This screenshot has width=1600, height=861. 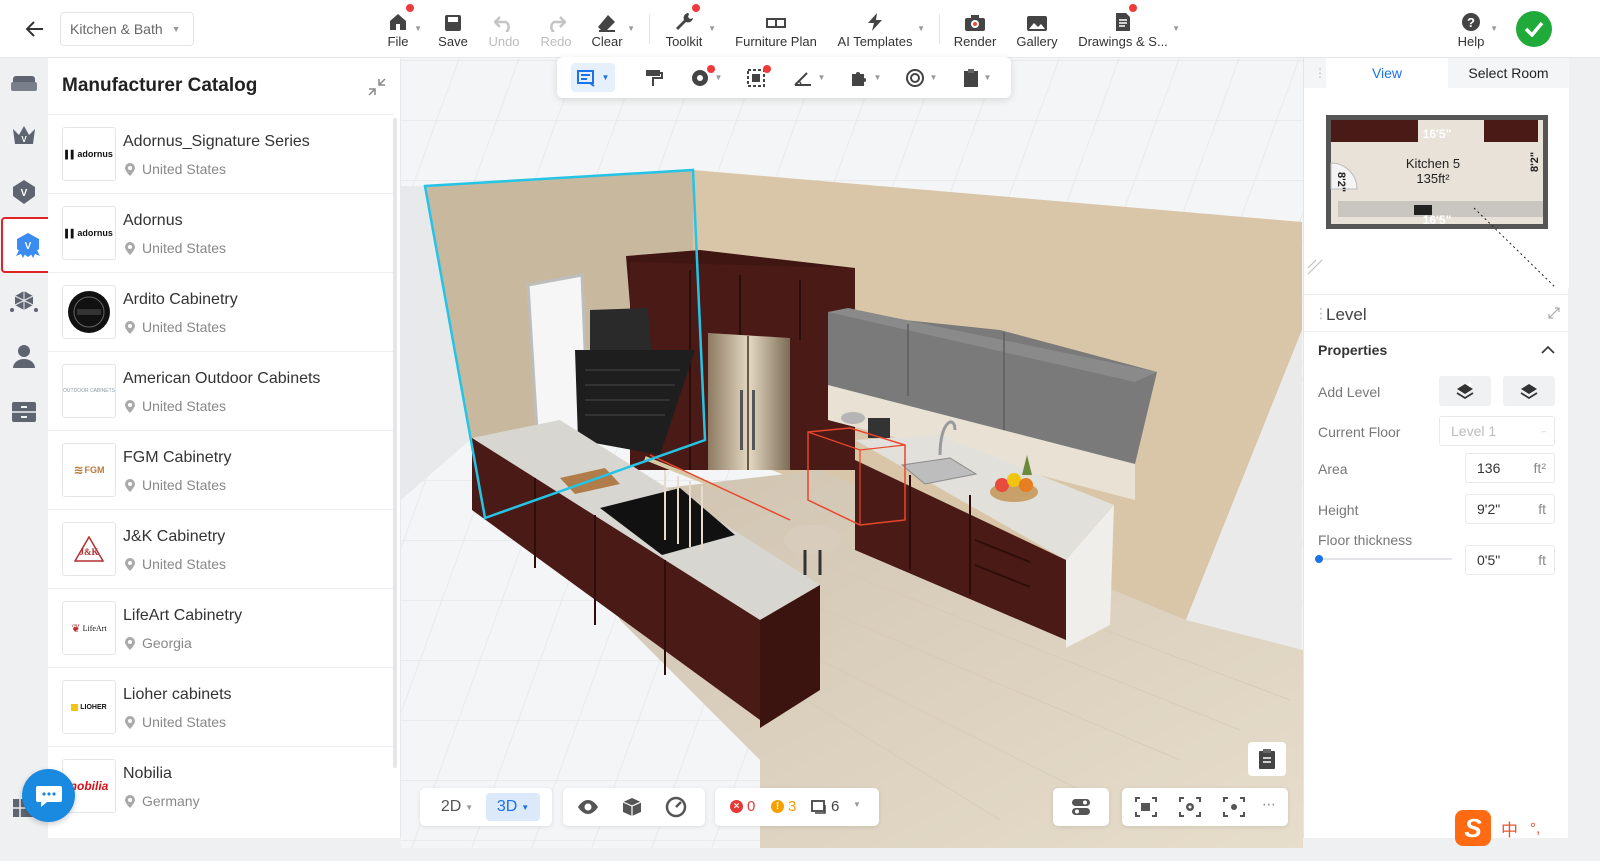 I want to click on render-button: Render, so click(x=975, y=29).